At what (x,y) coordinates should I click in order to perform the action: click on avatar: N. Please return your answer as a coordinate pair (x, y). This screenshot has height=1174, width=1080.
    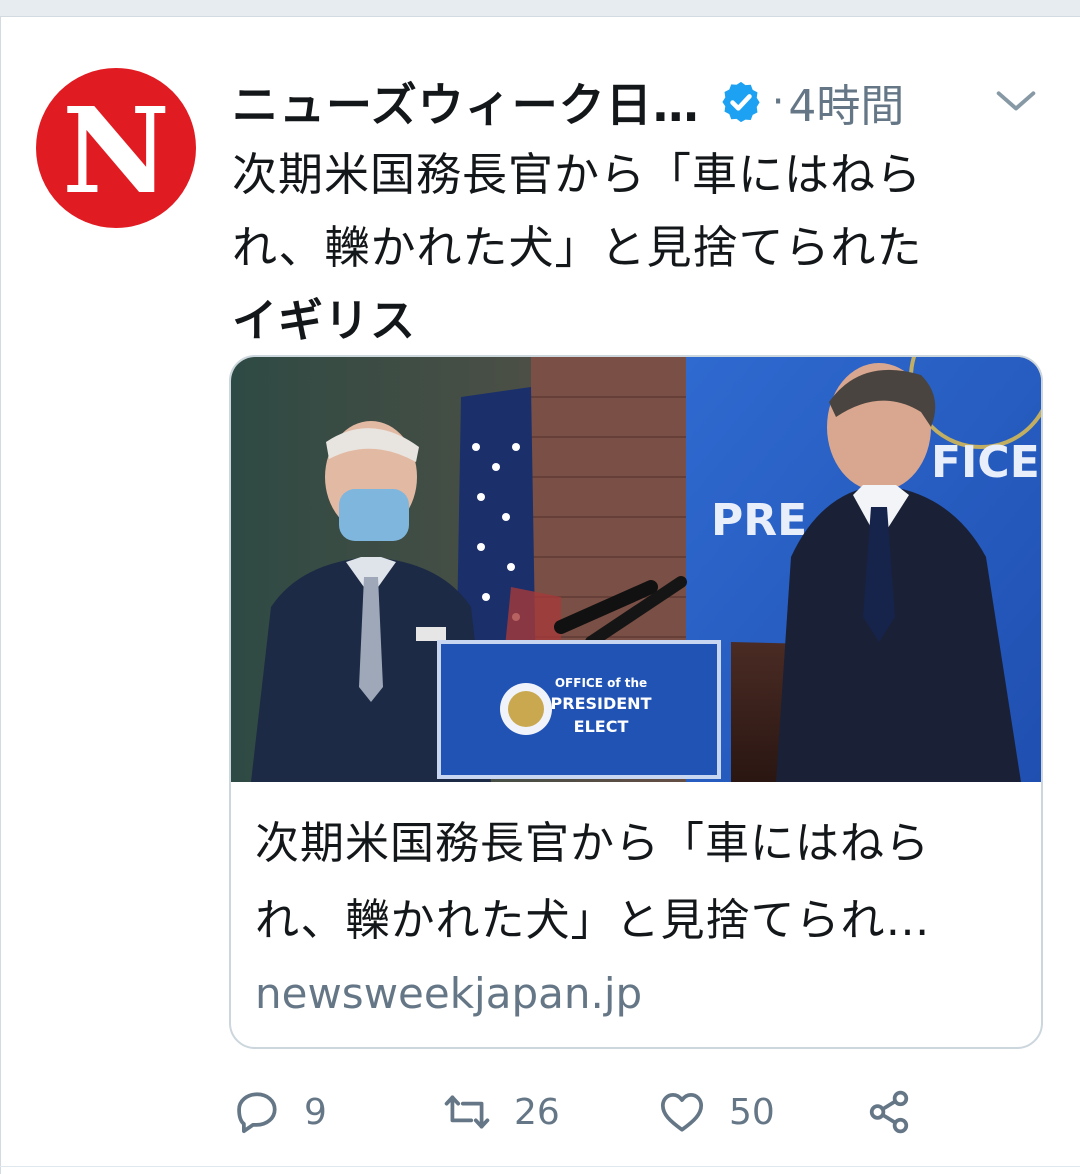
    Looking at the image, I should click on (116, 148).